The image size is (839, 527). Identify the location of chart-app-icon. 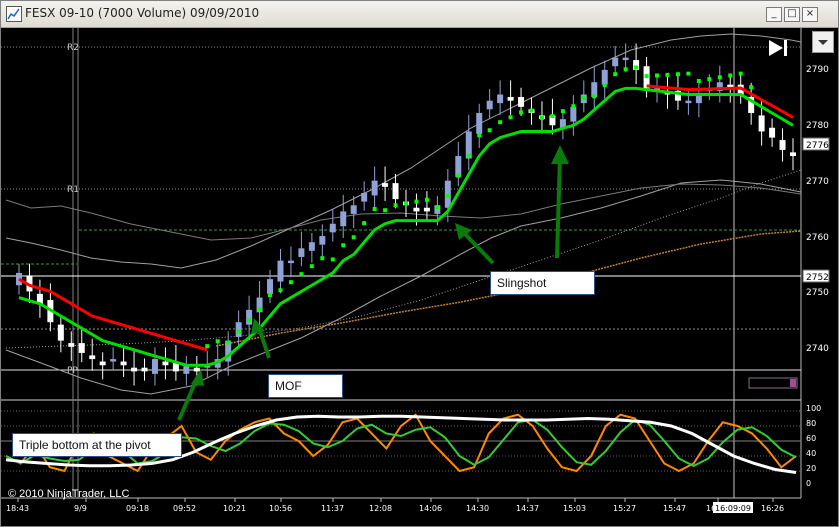
(14, 14).